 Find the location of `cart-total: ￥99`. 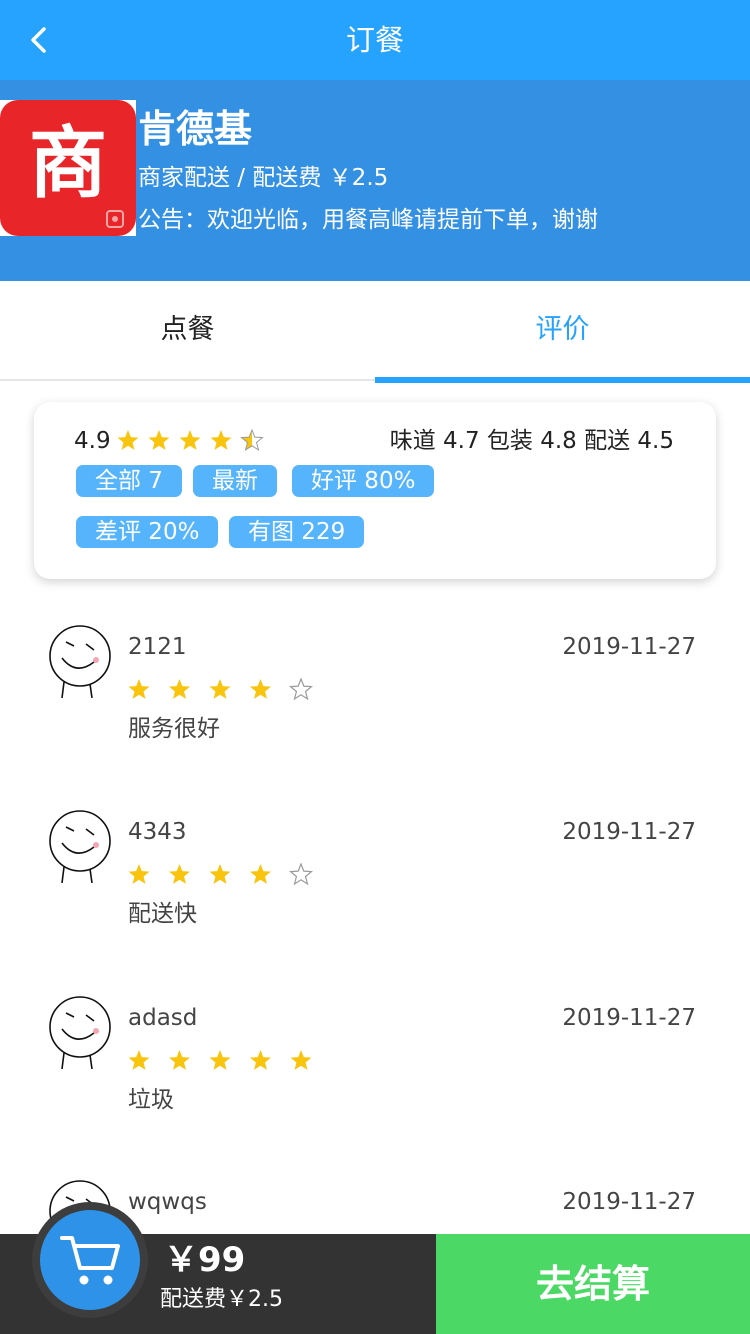

cart-total: ￥99 is located at coordinates (205, 1260).